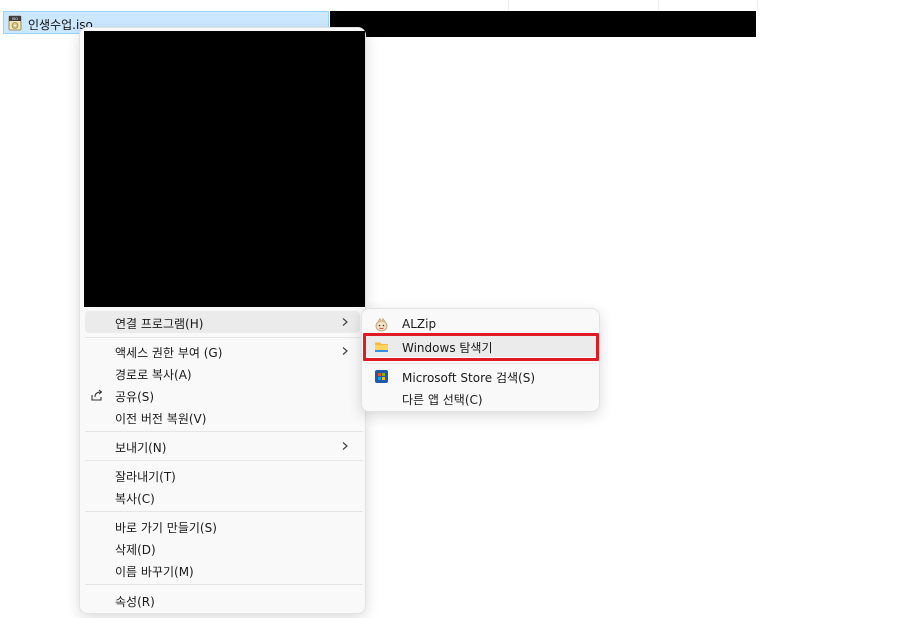 The width and height of the screenshot is (923, 618). What do you see at coordinates (222, 497) in the screenshot?
I see `menu-item-copy: 복사(C)` at bounding box center [222, 497].